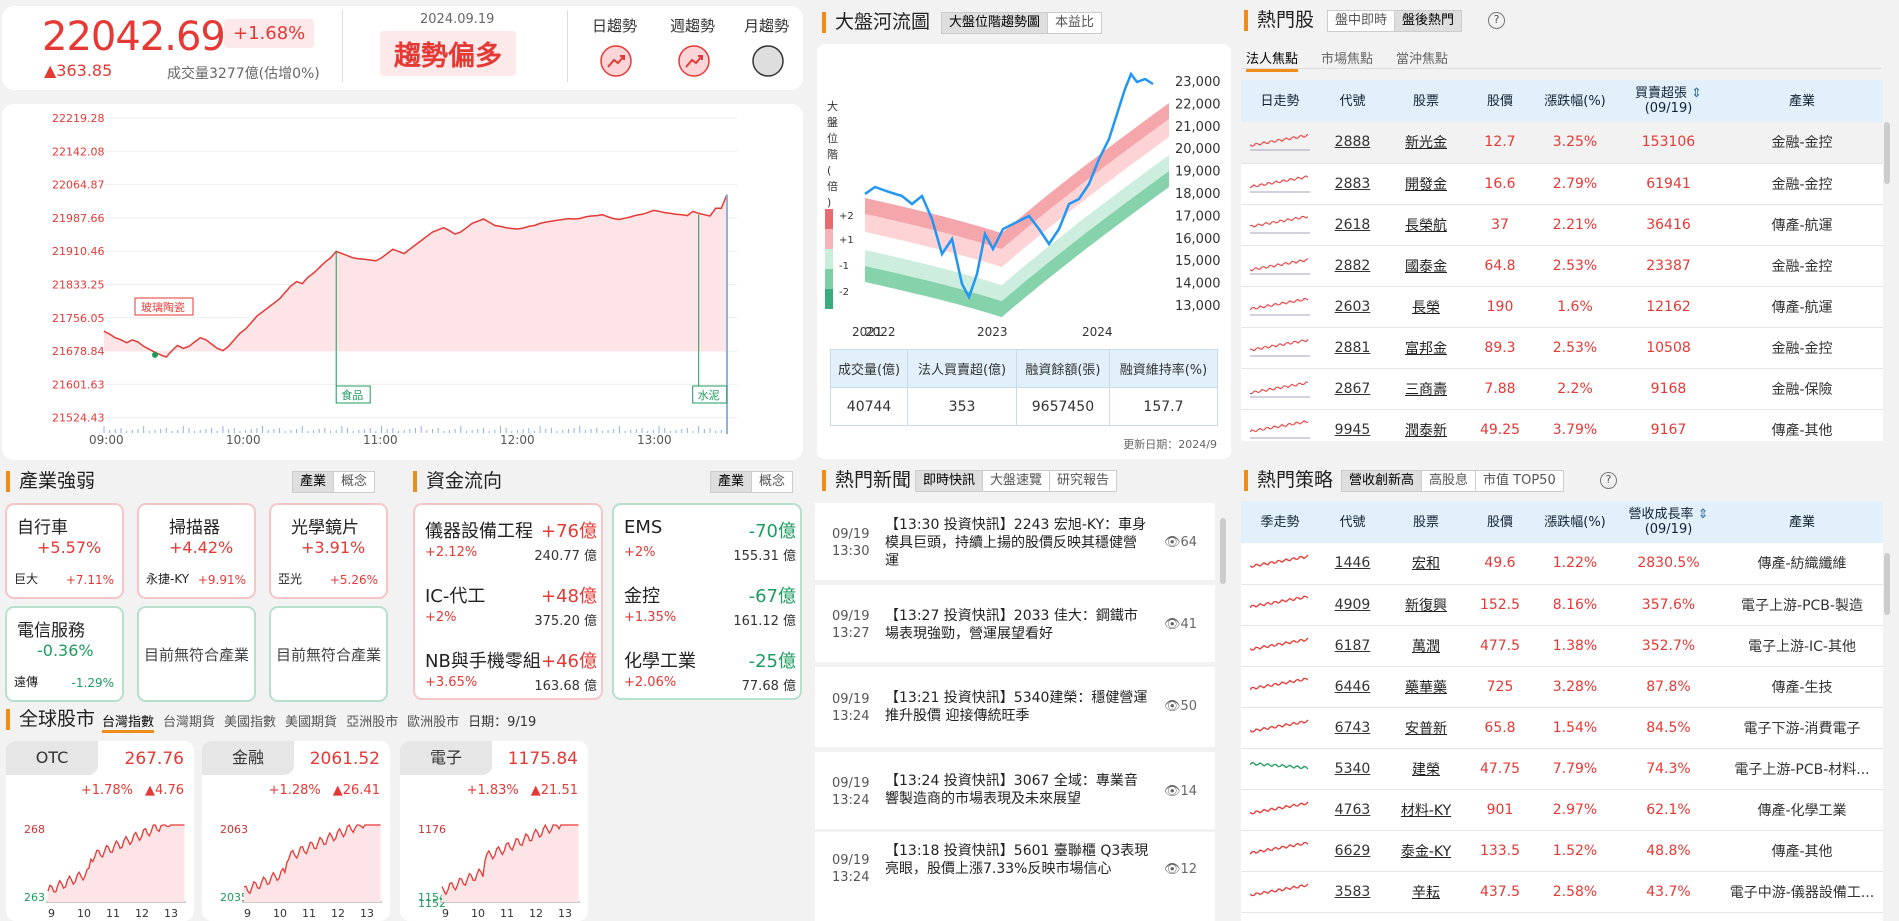 This screenshot has height=921, width=1899. What do you see at coordinates (1562, 728) in the screenshot?
I see `table-row: 6743 安普新 65.8 1.54% 84.5% 電子下游-消費電子` at bounding box center [1562, 728].